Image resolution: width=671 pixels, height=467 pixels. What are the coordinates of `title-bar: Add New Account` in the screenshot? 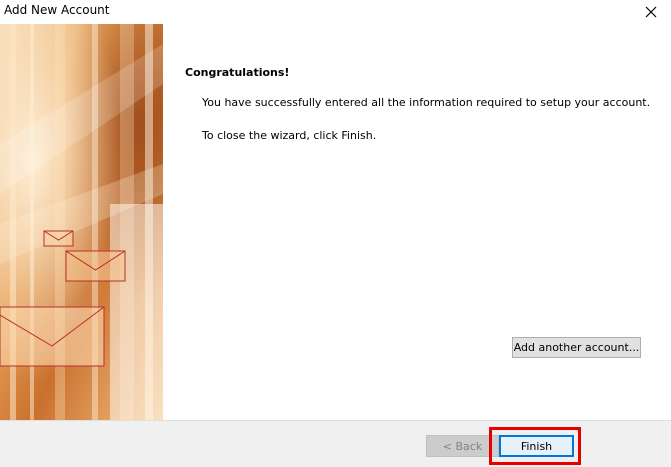 It's located at (335, 12).